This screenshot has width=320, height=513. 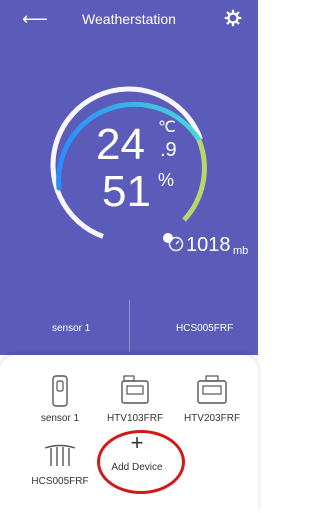 What do you see at coordinates (141, 462) in the screenshot?
I see `highlight-circle` at bounding box center [141, 462].